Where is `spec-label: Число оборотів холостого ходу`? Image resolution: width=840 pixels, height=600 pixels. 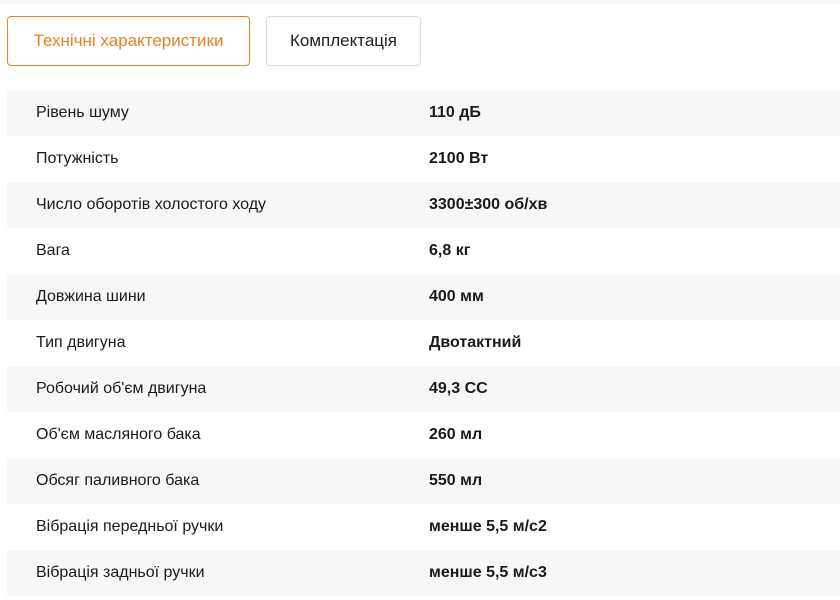
spec-label: Число оборотів холостого ходу is located at coordinates (151, 204).